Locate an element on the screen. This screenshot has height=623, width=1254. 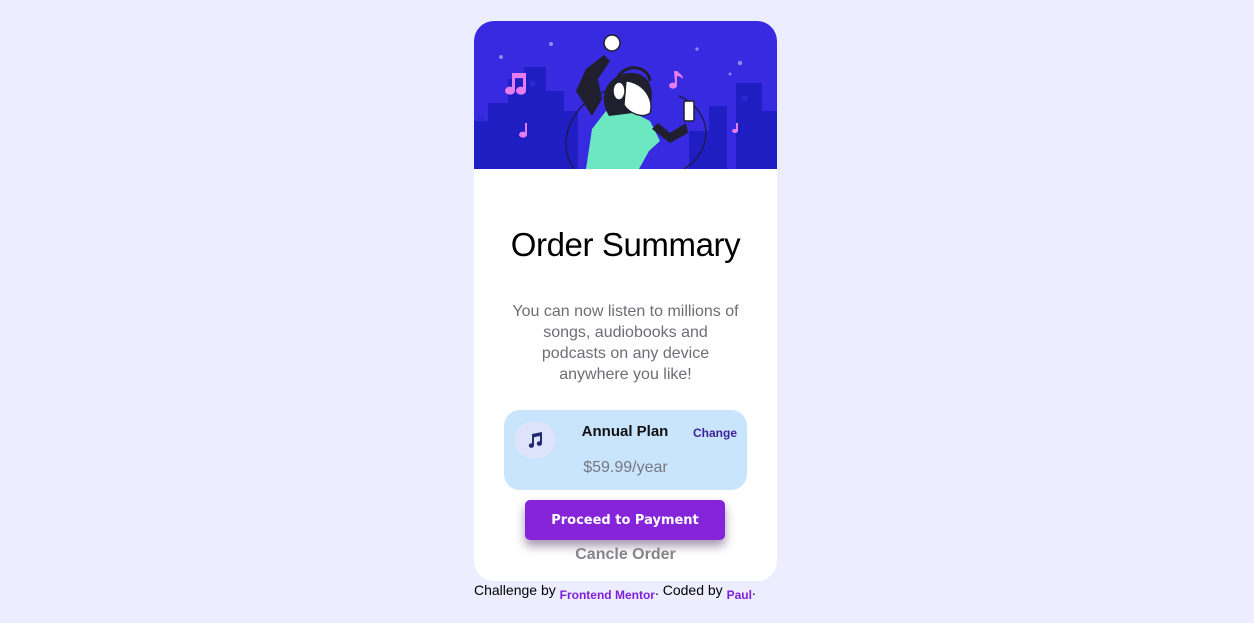
proceed-to-payment-button: Proceed to Payment is located at coordinates (625, 520).